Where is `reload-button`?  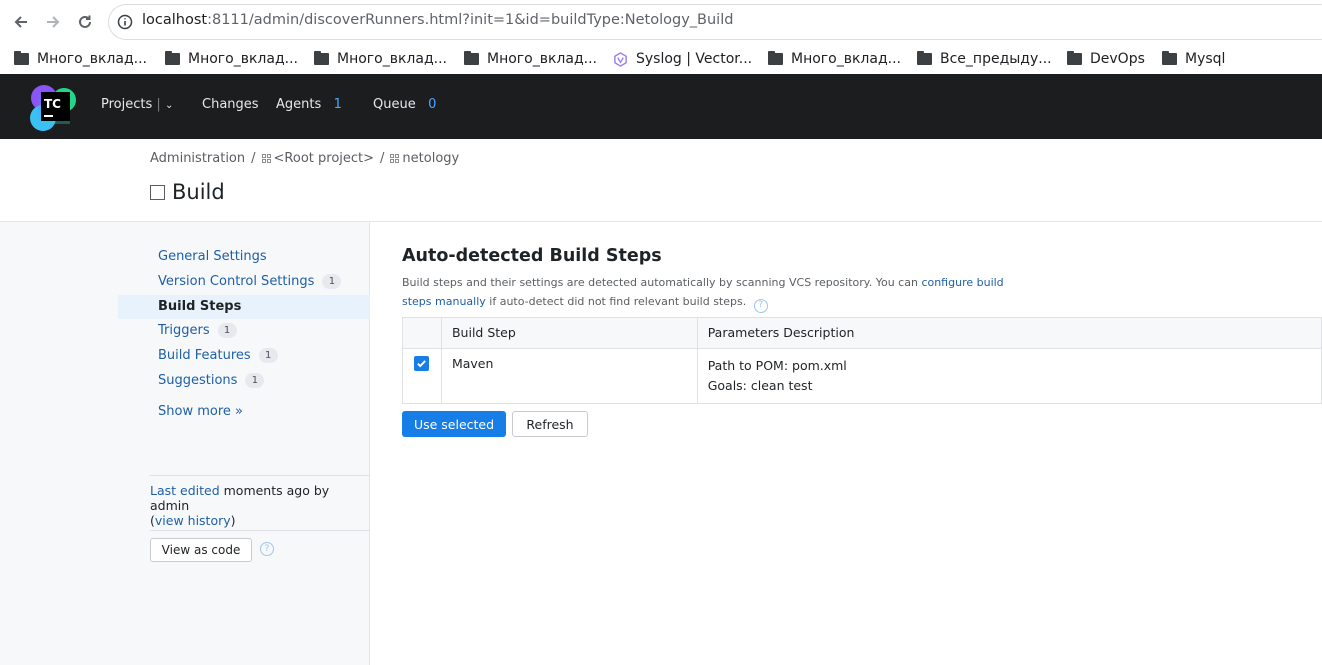
reload-button is located at coordinates (85, 22).